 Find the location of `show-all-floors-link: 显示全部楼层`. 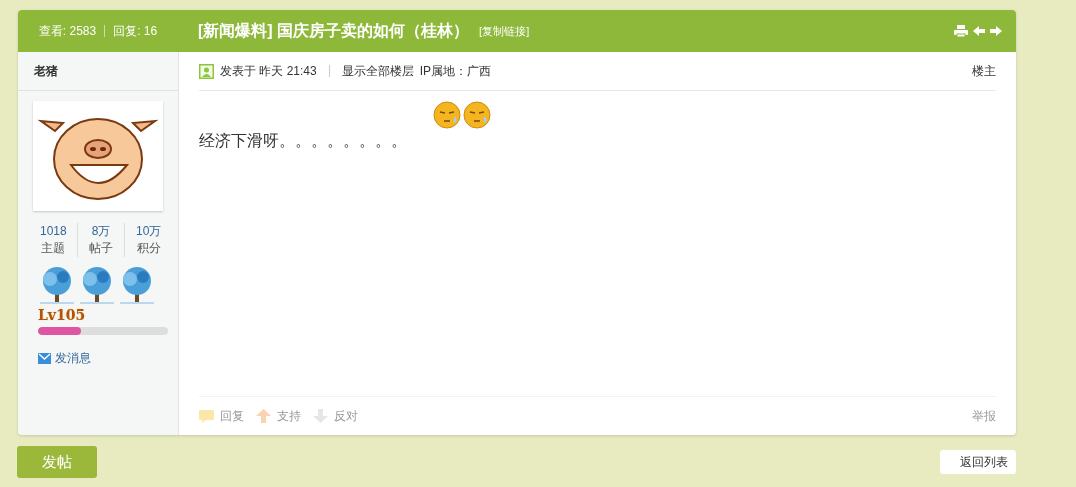

show-all-floors-link: 显示全部楼层 is located at coordinates (377, 71).